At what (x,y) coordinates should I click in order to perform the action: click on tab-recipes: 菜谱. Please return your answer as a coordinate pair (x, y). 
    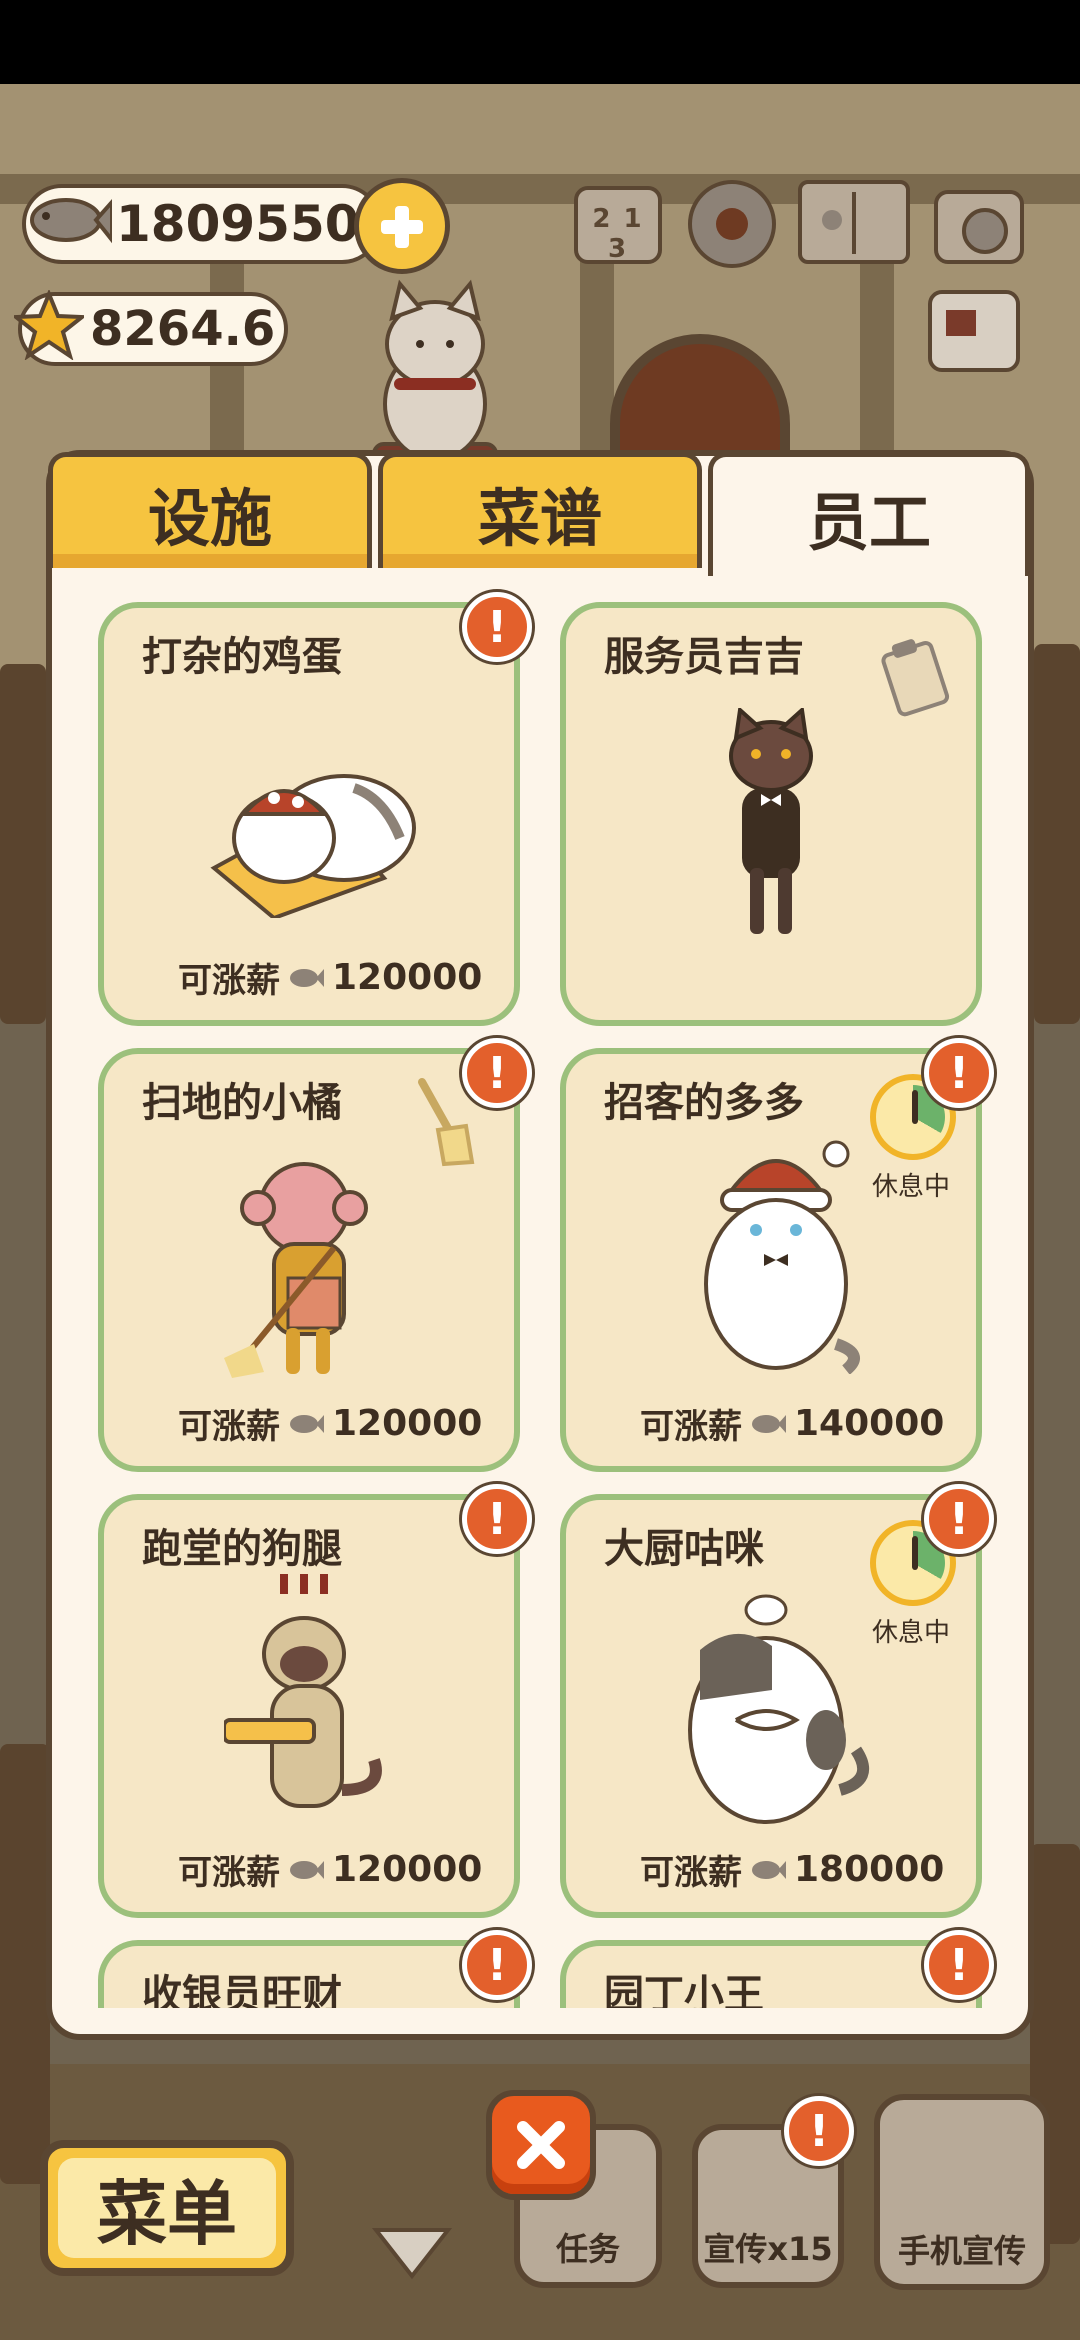
    Looking at the image, I should click on (540, 510).